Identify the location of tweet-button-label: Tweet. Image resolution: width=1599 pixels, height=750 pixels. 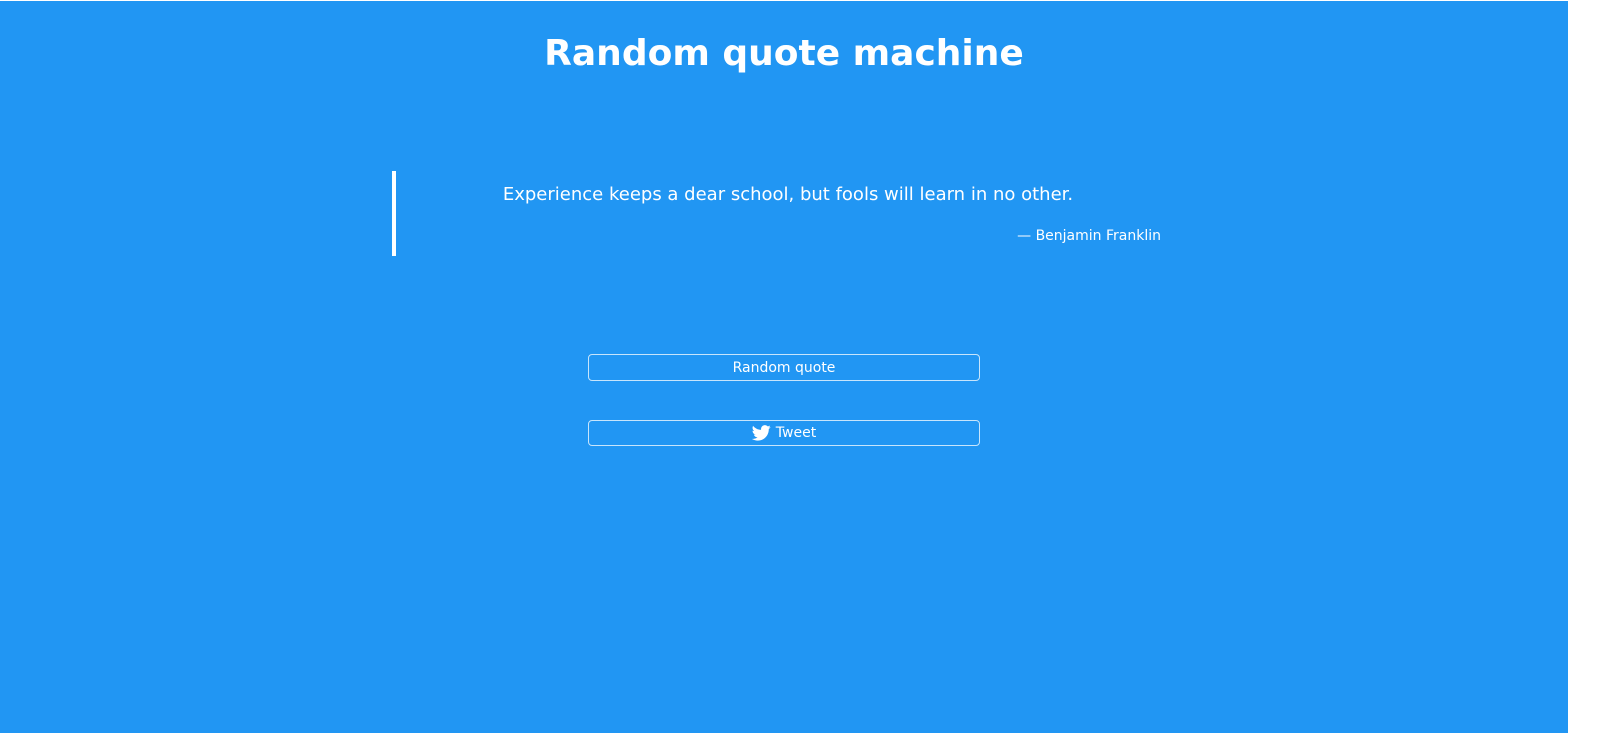
(796, 433).